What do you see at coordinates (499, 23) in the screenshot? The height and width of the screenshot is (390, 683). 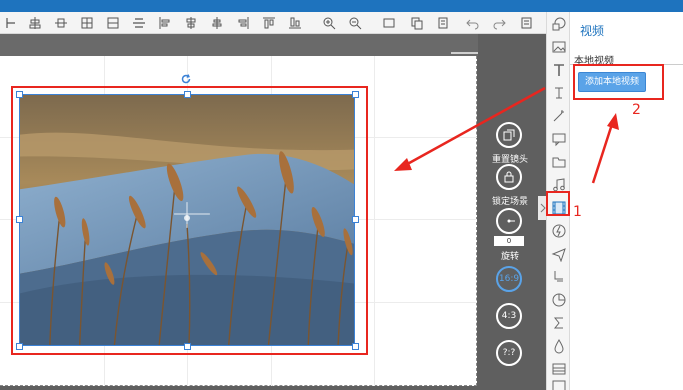 I see `redo-icon` at bounding box center [499, 23].